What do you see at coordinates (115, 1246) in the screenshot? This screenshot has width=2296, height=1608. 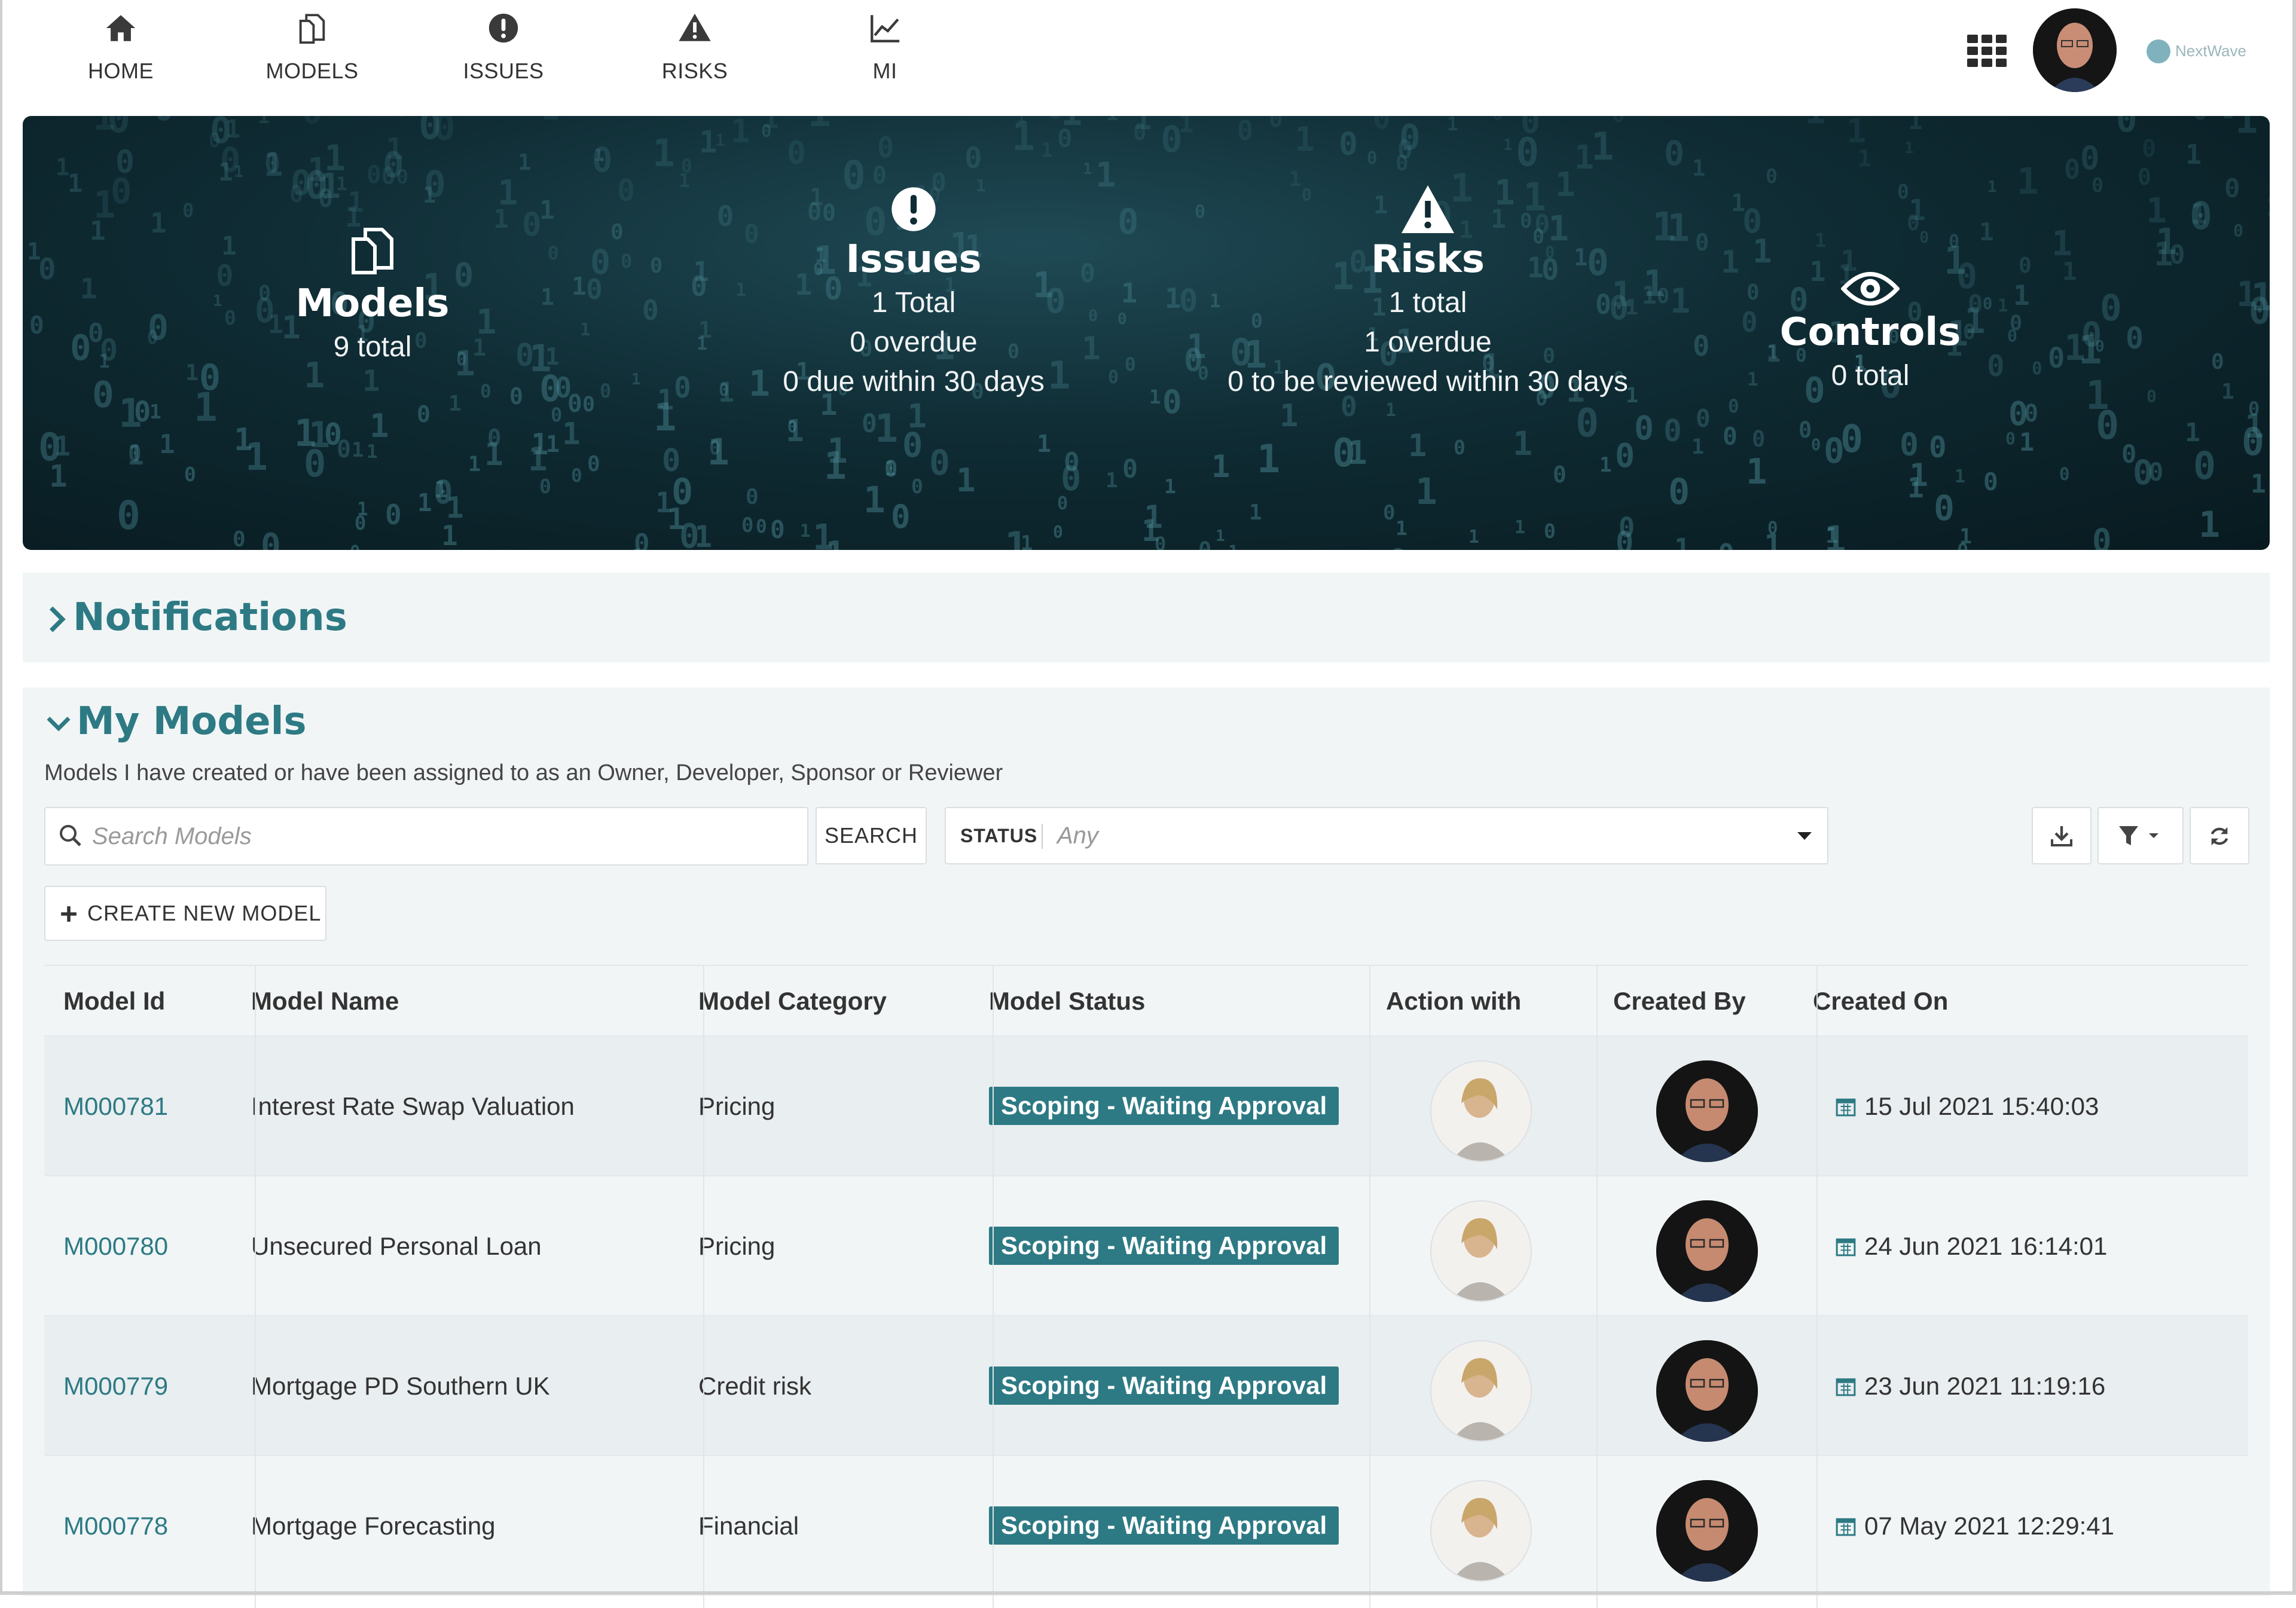 I see `model-id-link: M000780` at bounding box center [115, 1246].